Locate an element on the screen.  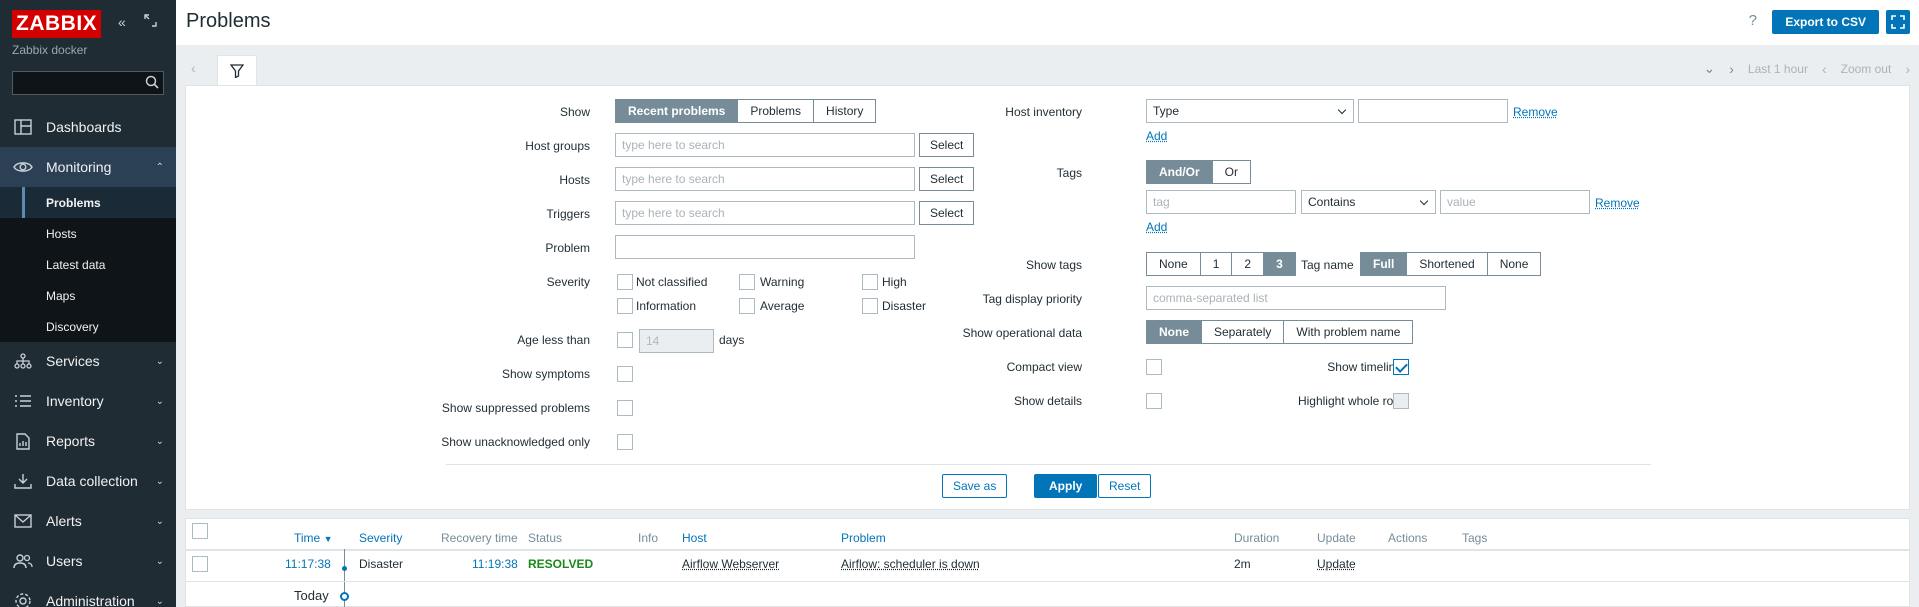
age-checkbox is located at coordinates (625, 340).